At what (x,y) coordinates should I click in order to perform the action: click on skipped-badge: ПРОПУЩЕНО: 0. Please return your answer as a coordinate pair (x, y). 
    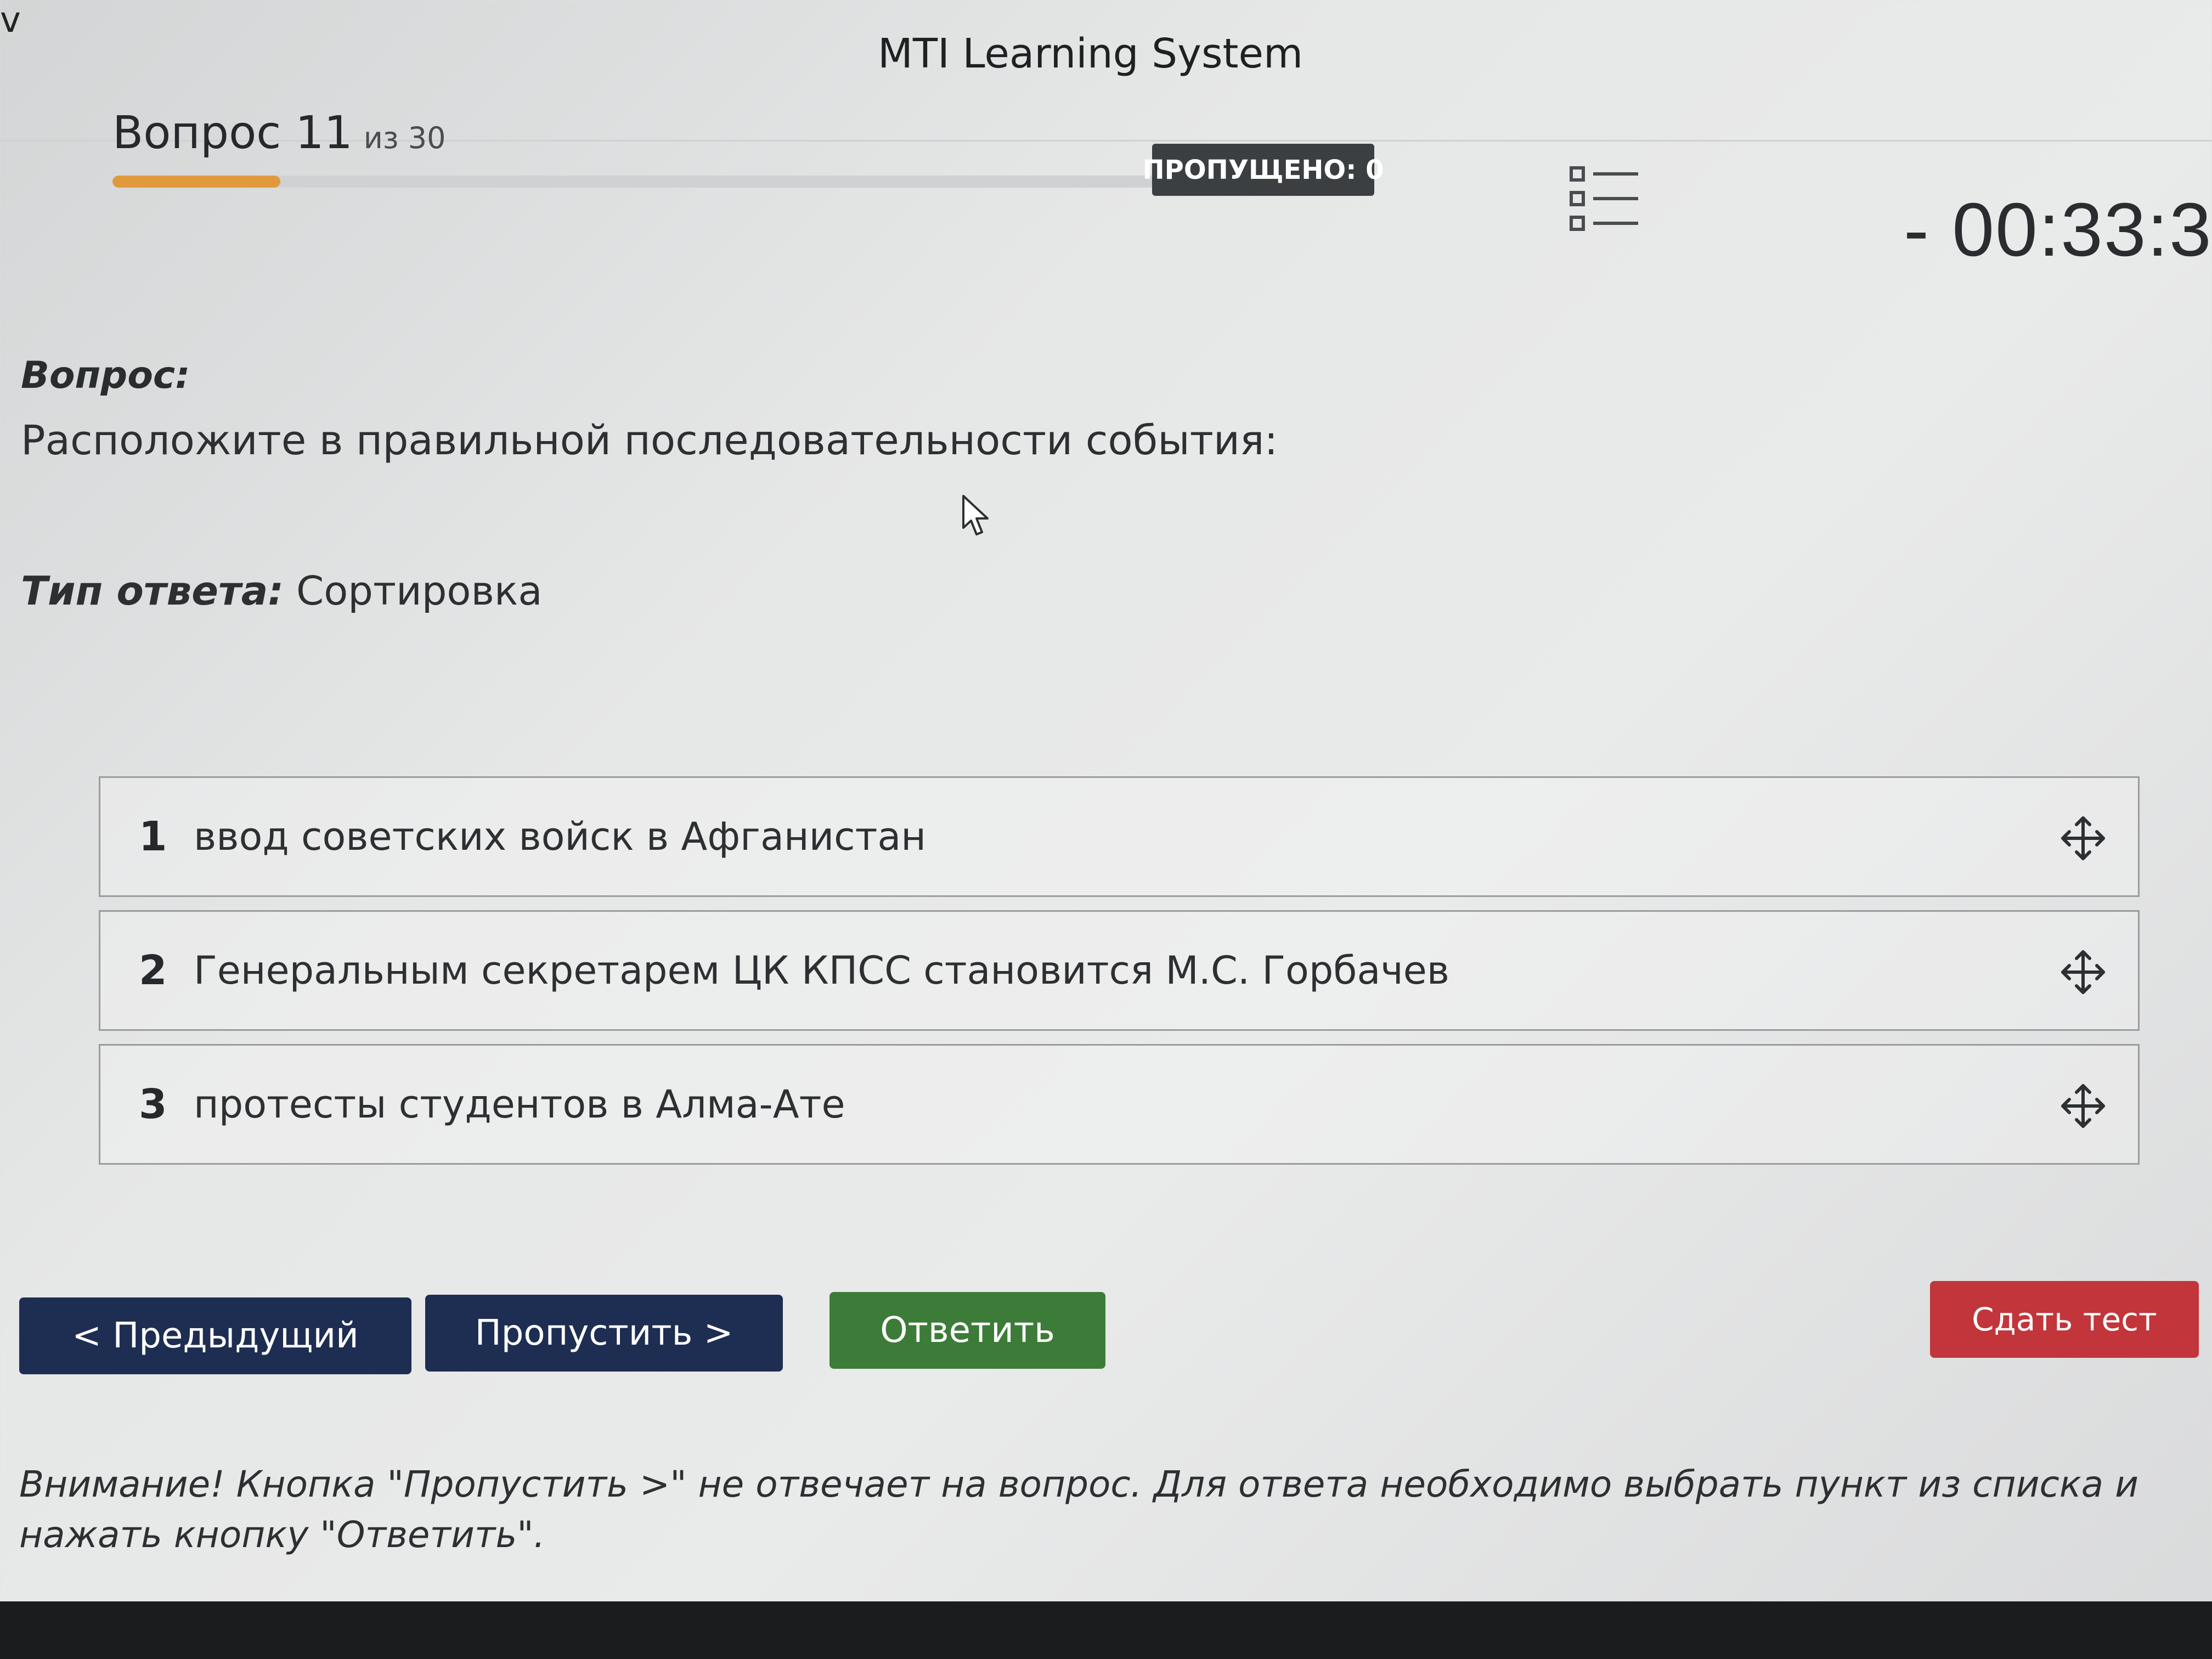
    Looking at the image, I should click on (1263, 170).